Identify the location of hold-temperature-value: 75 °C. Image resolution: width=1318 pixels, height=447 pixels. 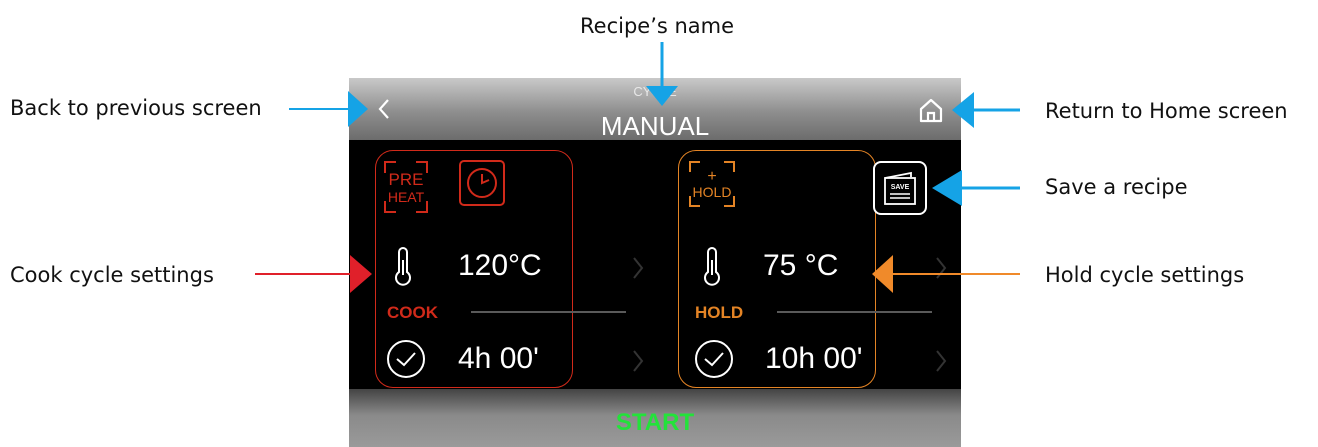
(800, 266).